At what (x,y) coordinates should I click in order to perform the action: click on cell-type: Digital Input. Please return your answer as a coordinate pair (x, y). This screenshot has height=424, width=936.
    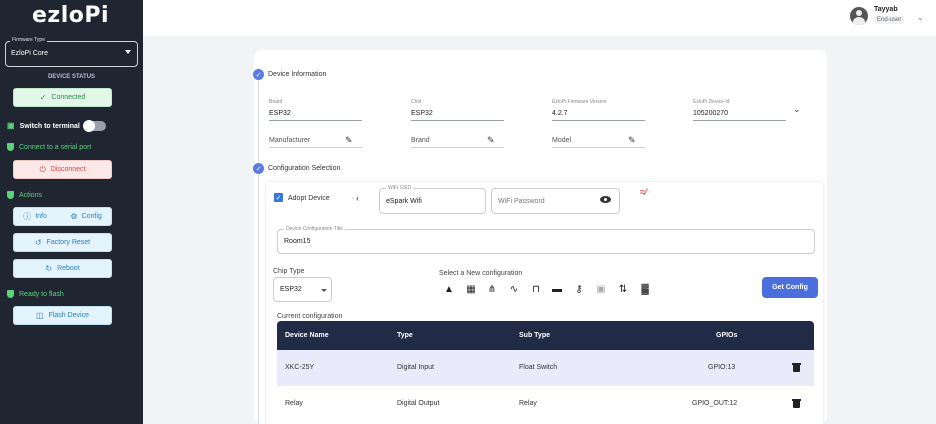
    Looking at the image, I should click on (415, 367).